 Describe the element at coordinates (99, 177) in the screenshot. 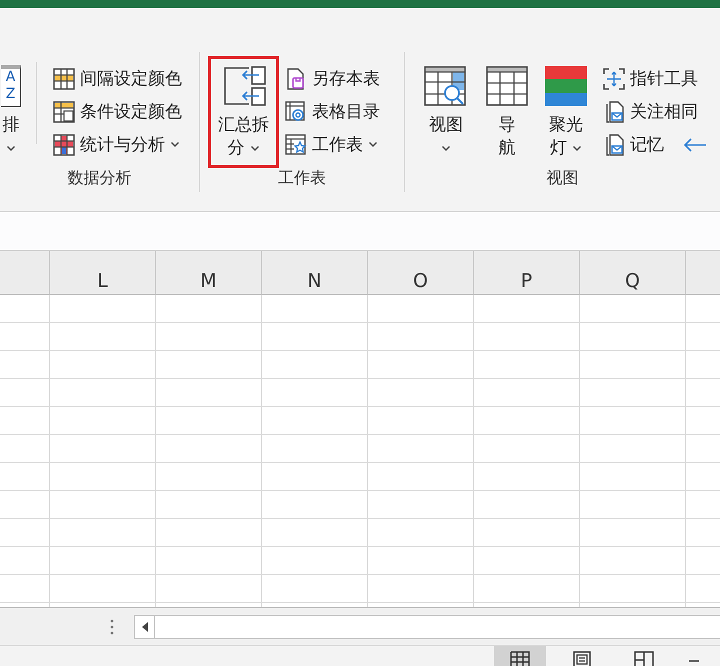

I see `group-label: 数据分析` at that location.